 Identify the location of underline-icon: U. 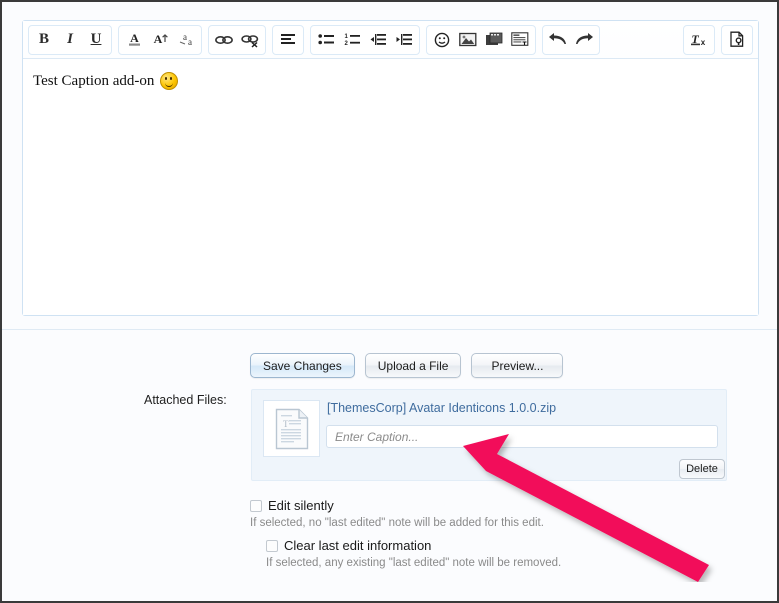
(96, 40).